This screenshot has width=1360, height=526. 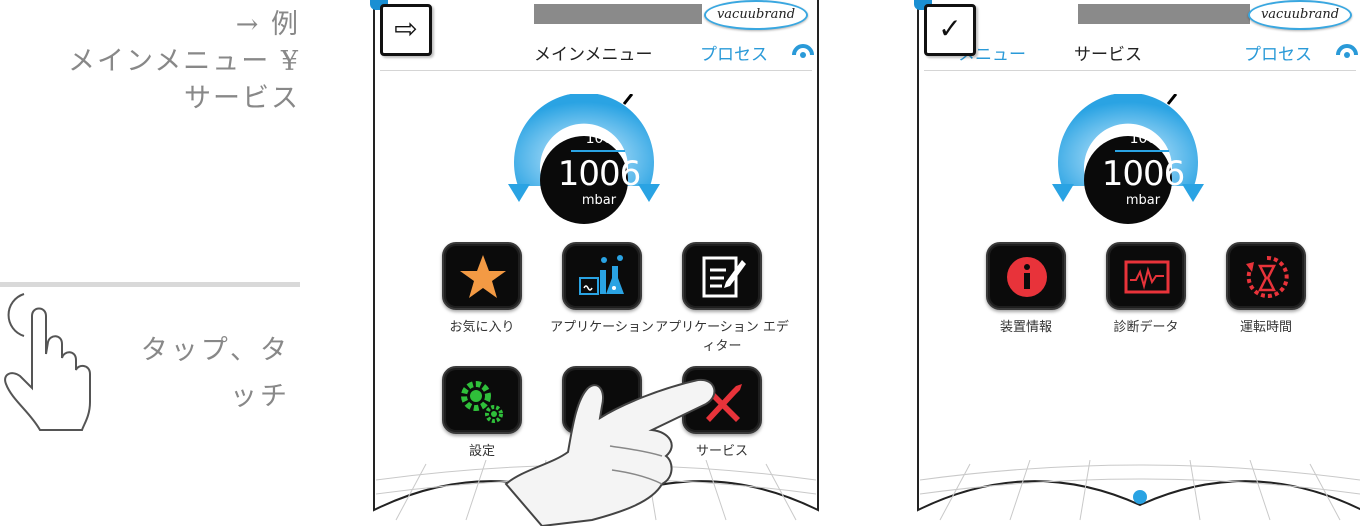 I want to click on instruction-path-line1: メインメニュー ¥, so click(x=184, y=61).